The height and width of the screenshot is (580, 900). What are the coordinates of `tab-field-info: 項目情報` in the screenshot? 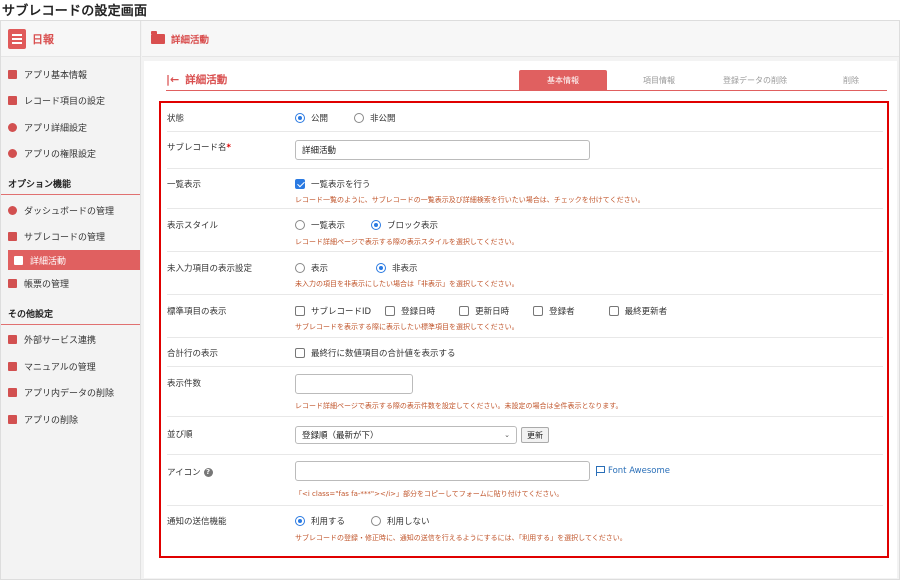 It's located at (659, 80).